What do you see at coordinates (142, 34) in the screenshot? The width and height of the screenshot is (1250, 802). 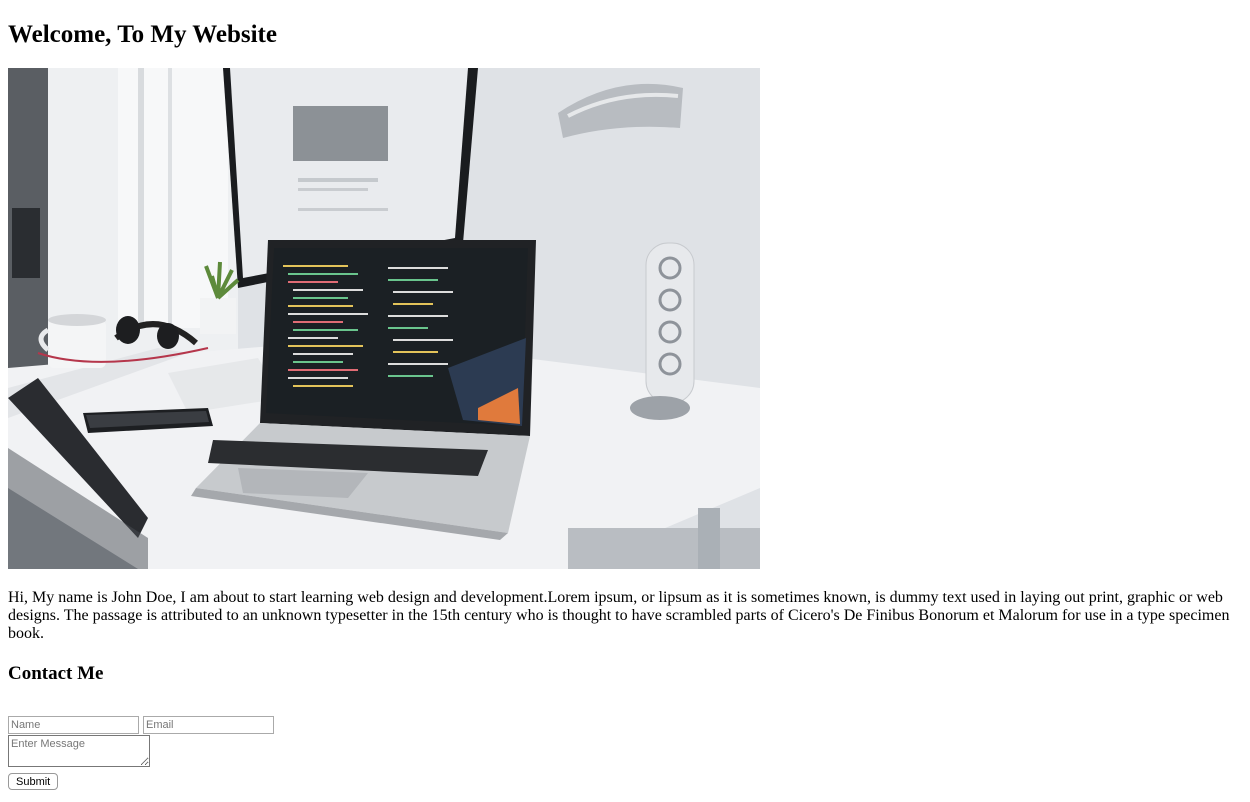 I see `page-title: Welcome, To My Website` at bounding box center [142, 34].